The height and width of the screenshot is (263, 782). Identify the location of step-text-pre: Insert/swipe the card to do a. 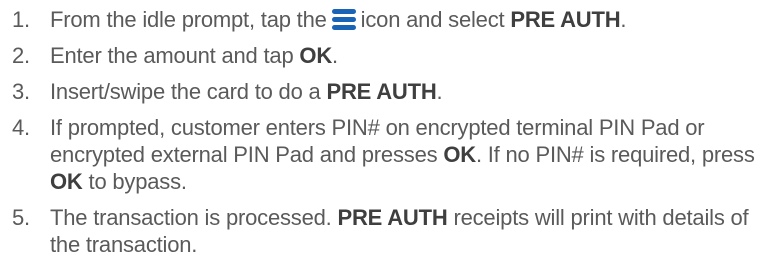
(185, 91).